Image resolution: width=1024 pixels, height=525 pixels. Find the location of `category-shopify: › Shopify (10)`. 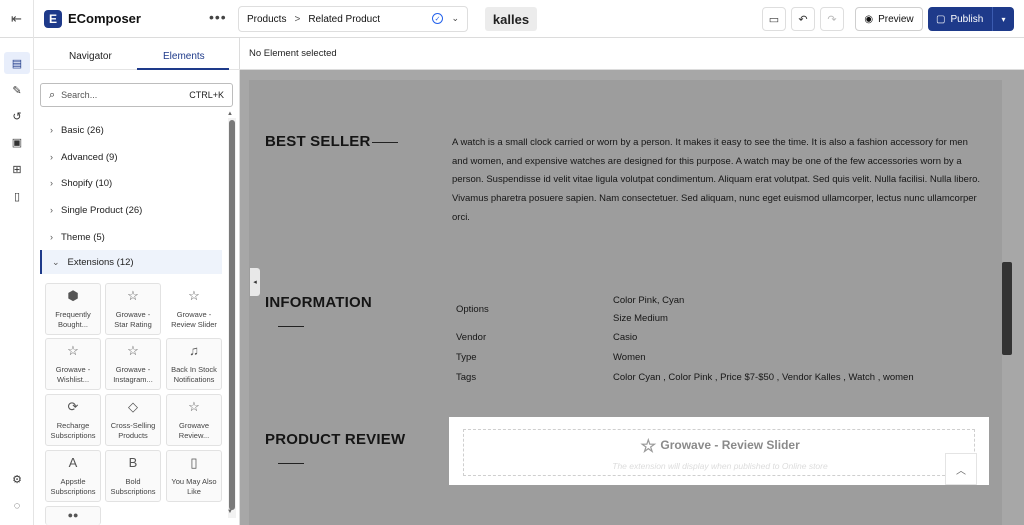

category-shopify: › Shopify (10) is located at coordinates (131, 183).